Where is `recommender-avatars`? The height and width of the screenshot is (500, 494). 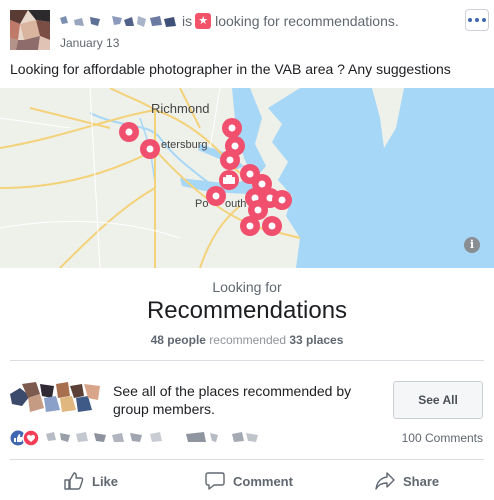
recommender-avatars is located at coordinates (56, 397).